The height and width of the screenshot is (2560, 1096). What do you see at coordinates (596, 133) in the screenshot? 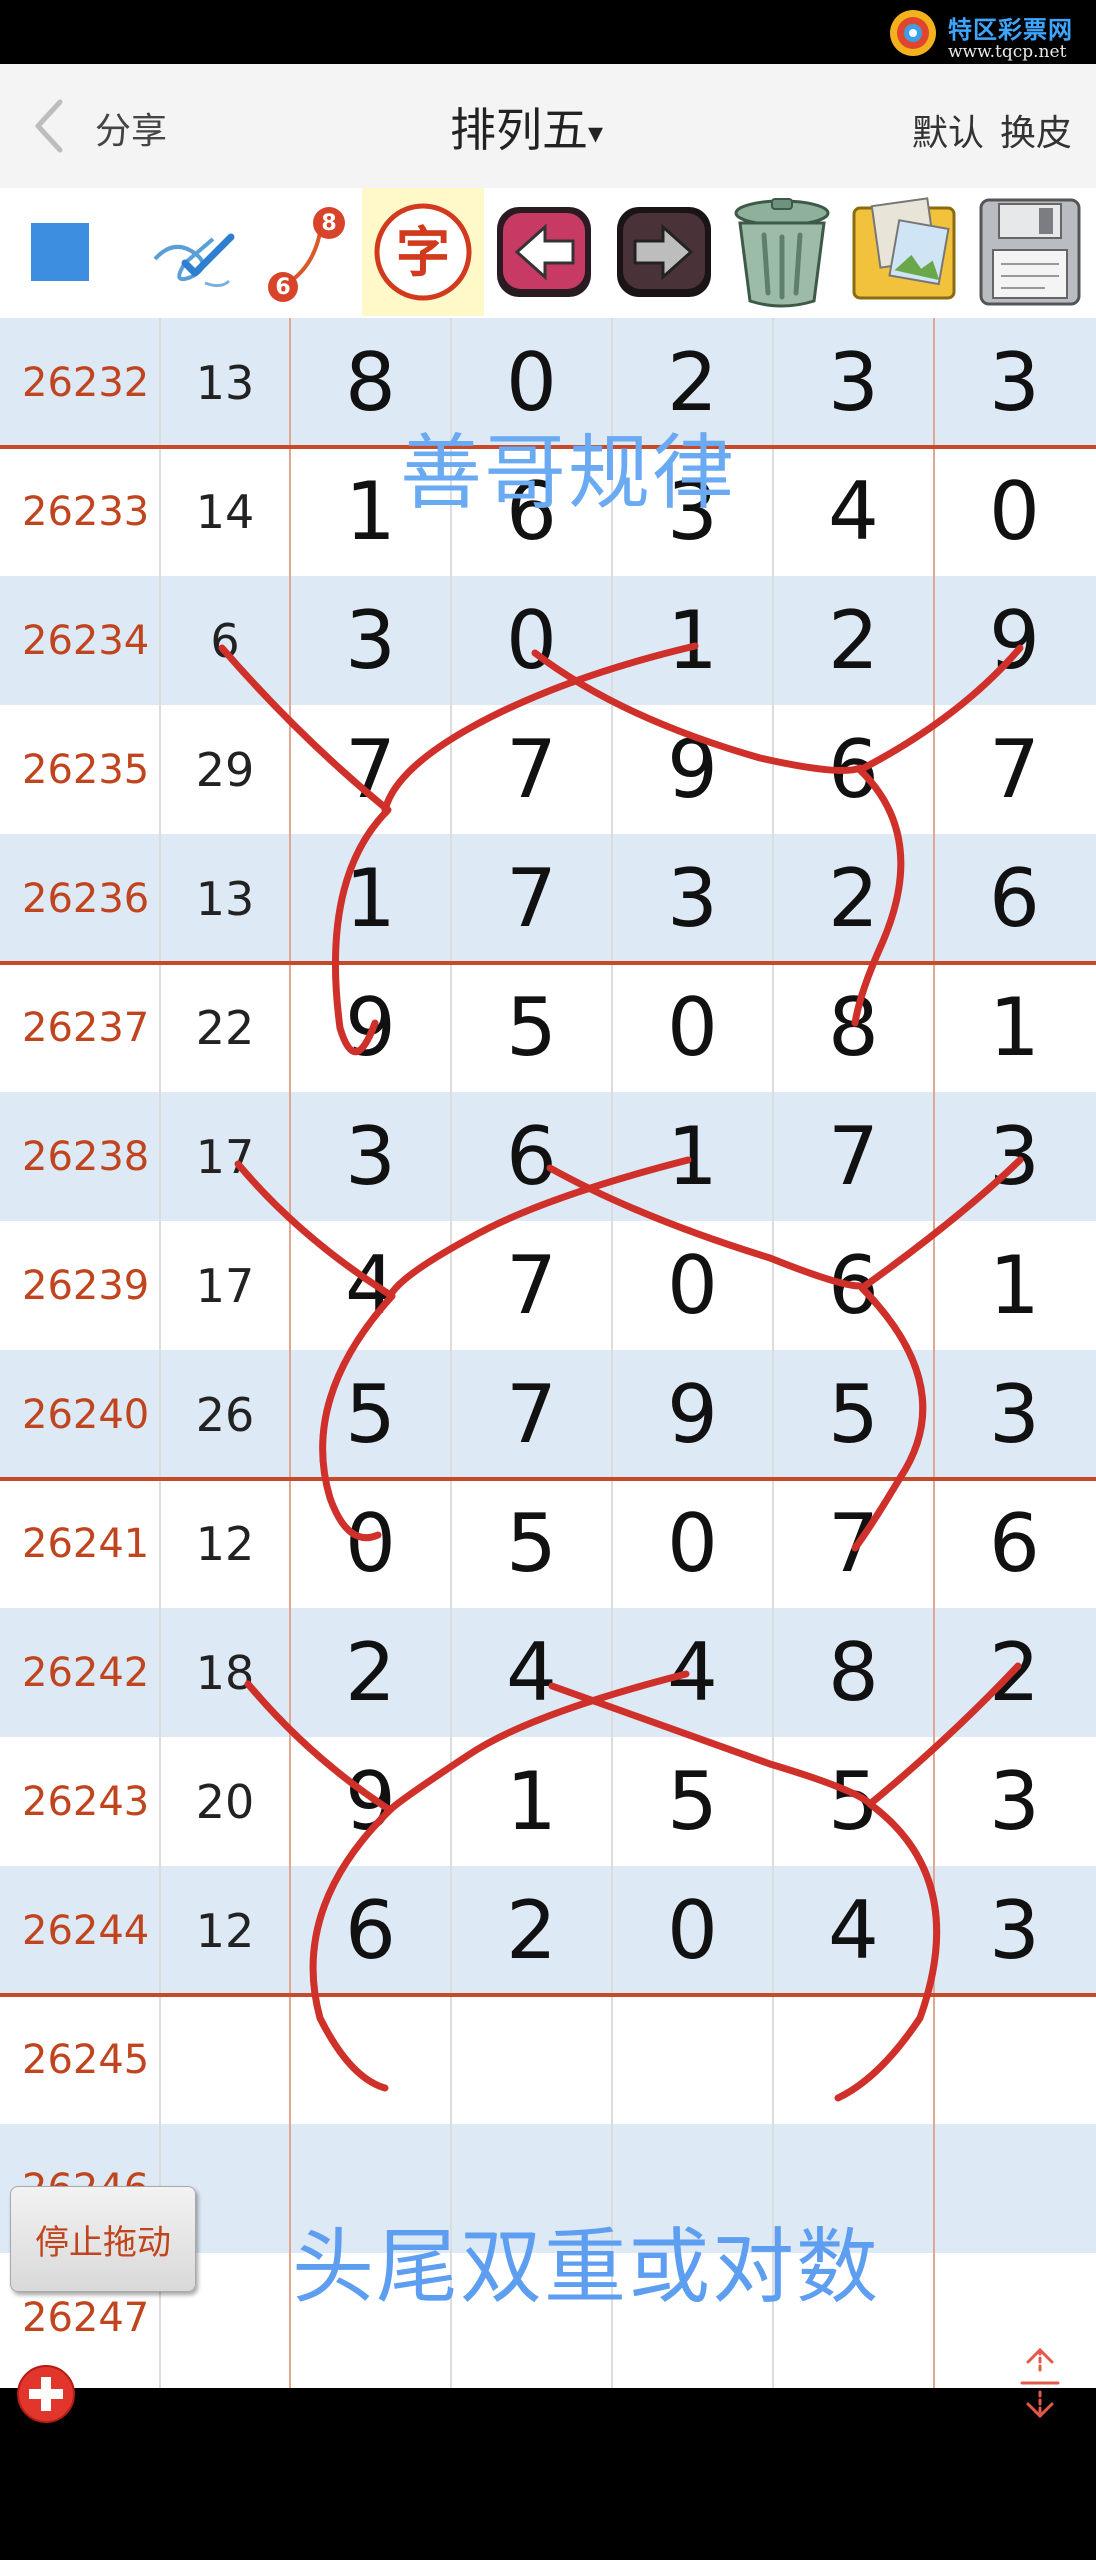
I see `caret-down-icon: ▾` at bounding box center [596, 133].